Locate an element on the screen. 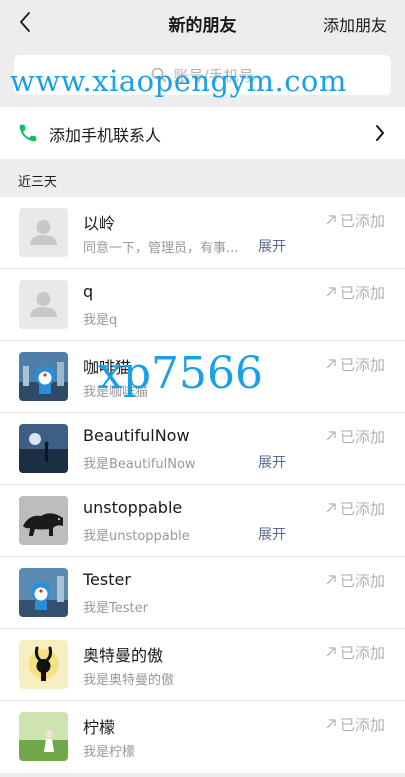  search-input: 账号/手机号 is located at coordinates (202, 75).